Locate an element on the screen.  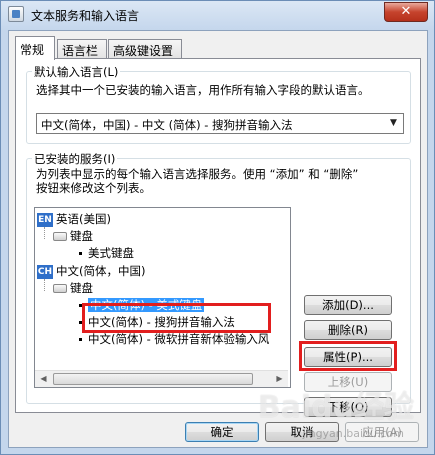
tree-en-keyboard-label: 键盘 is located at coordinates (81, 236).